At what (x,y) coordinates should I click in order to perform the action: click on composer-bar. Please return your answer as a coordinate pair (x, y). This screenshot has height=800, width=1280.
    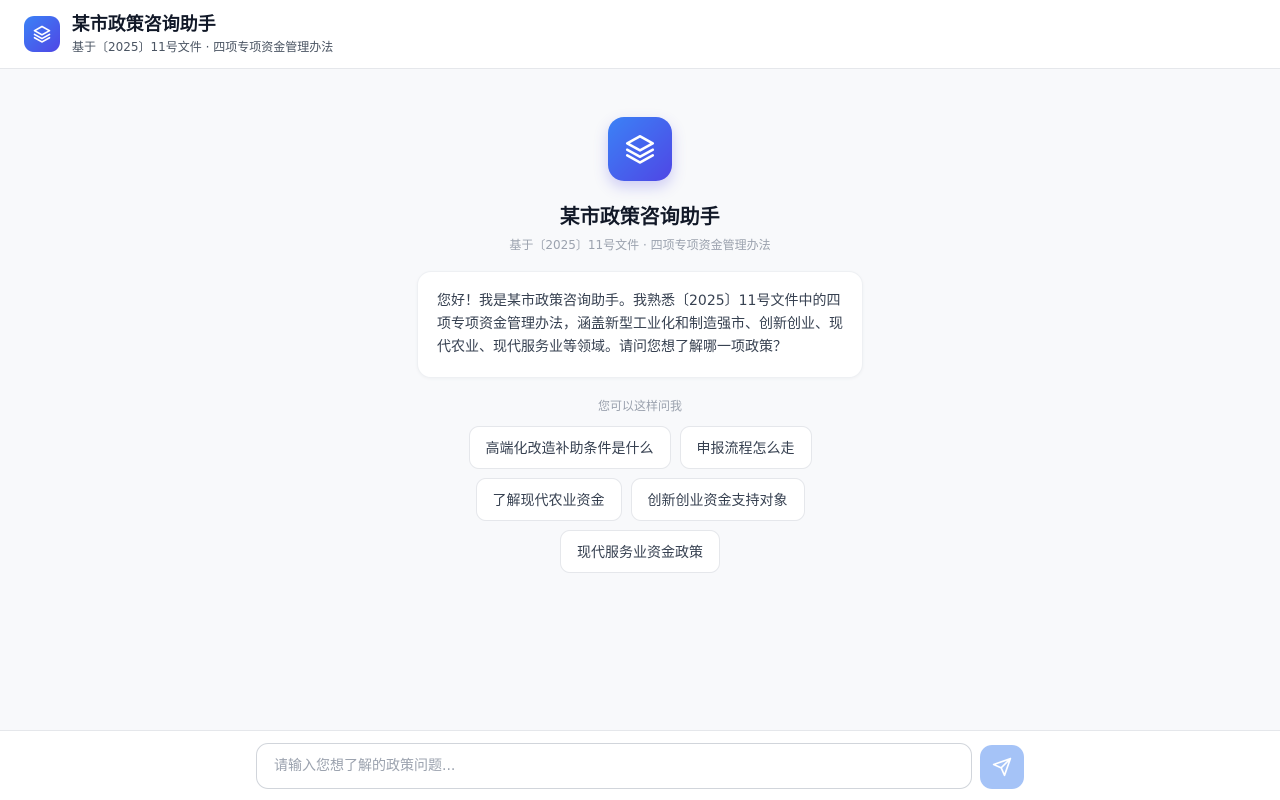
    Looking at the image, I should click on (640, 765).